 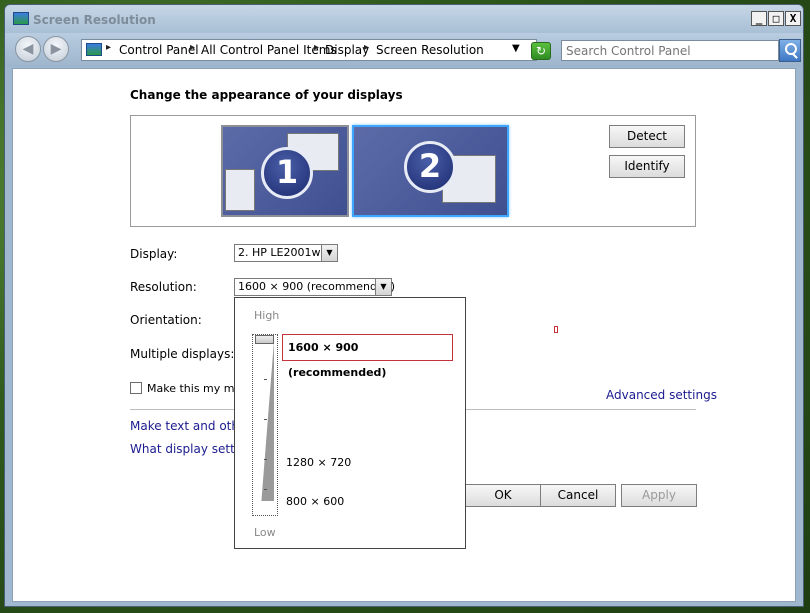 I want to click on high-label: High, so click(x=267, y=315).